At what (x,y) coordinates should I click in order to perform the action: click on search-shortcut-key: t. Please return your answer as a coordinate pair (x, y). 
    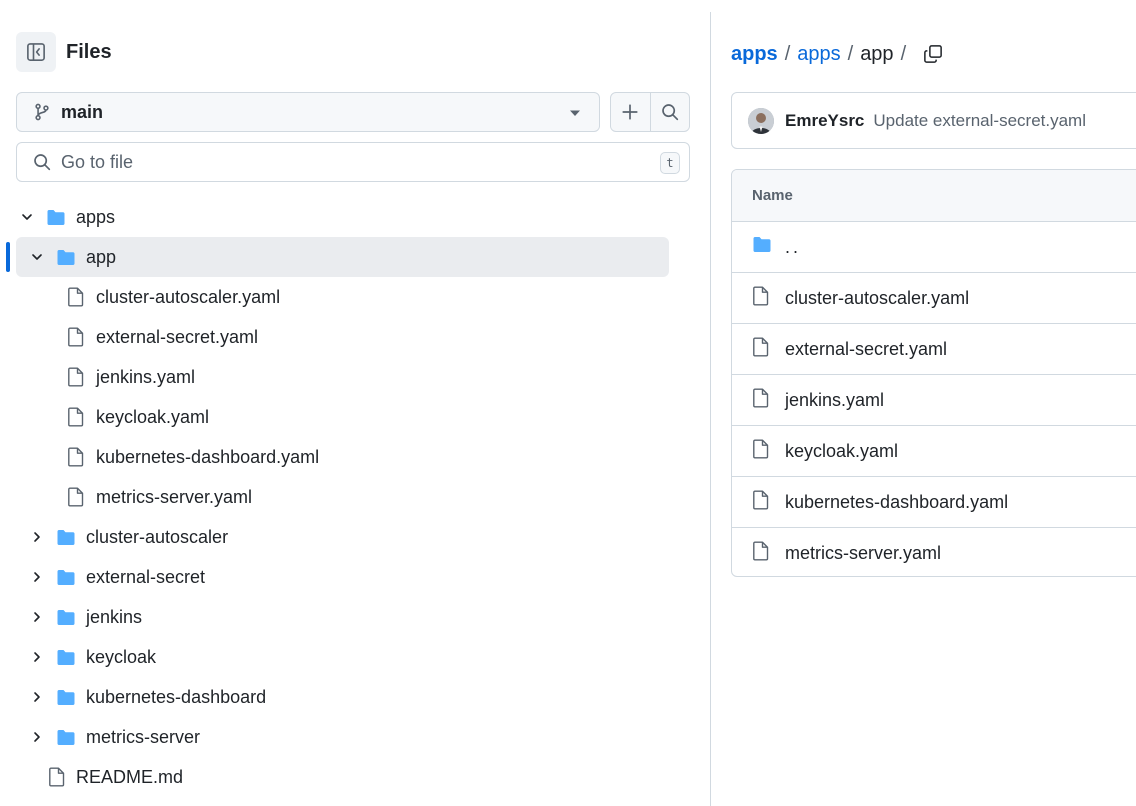
    Looking at the image, I should click on (670, 163).